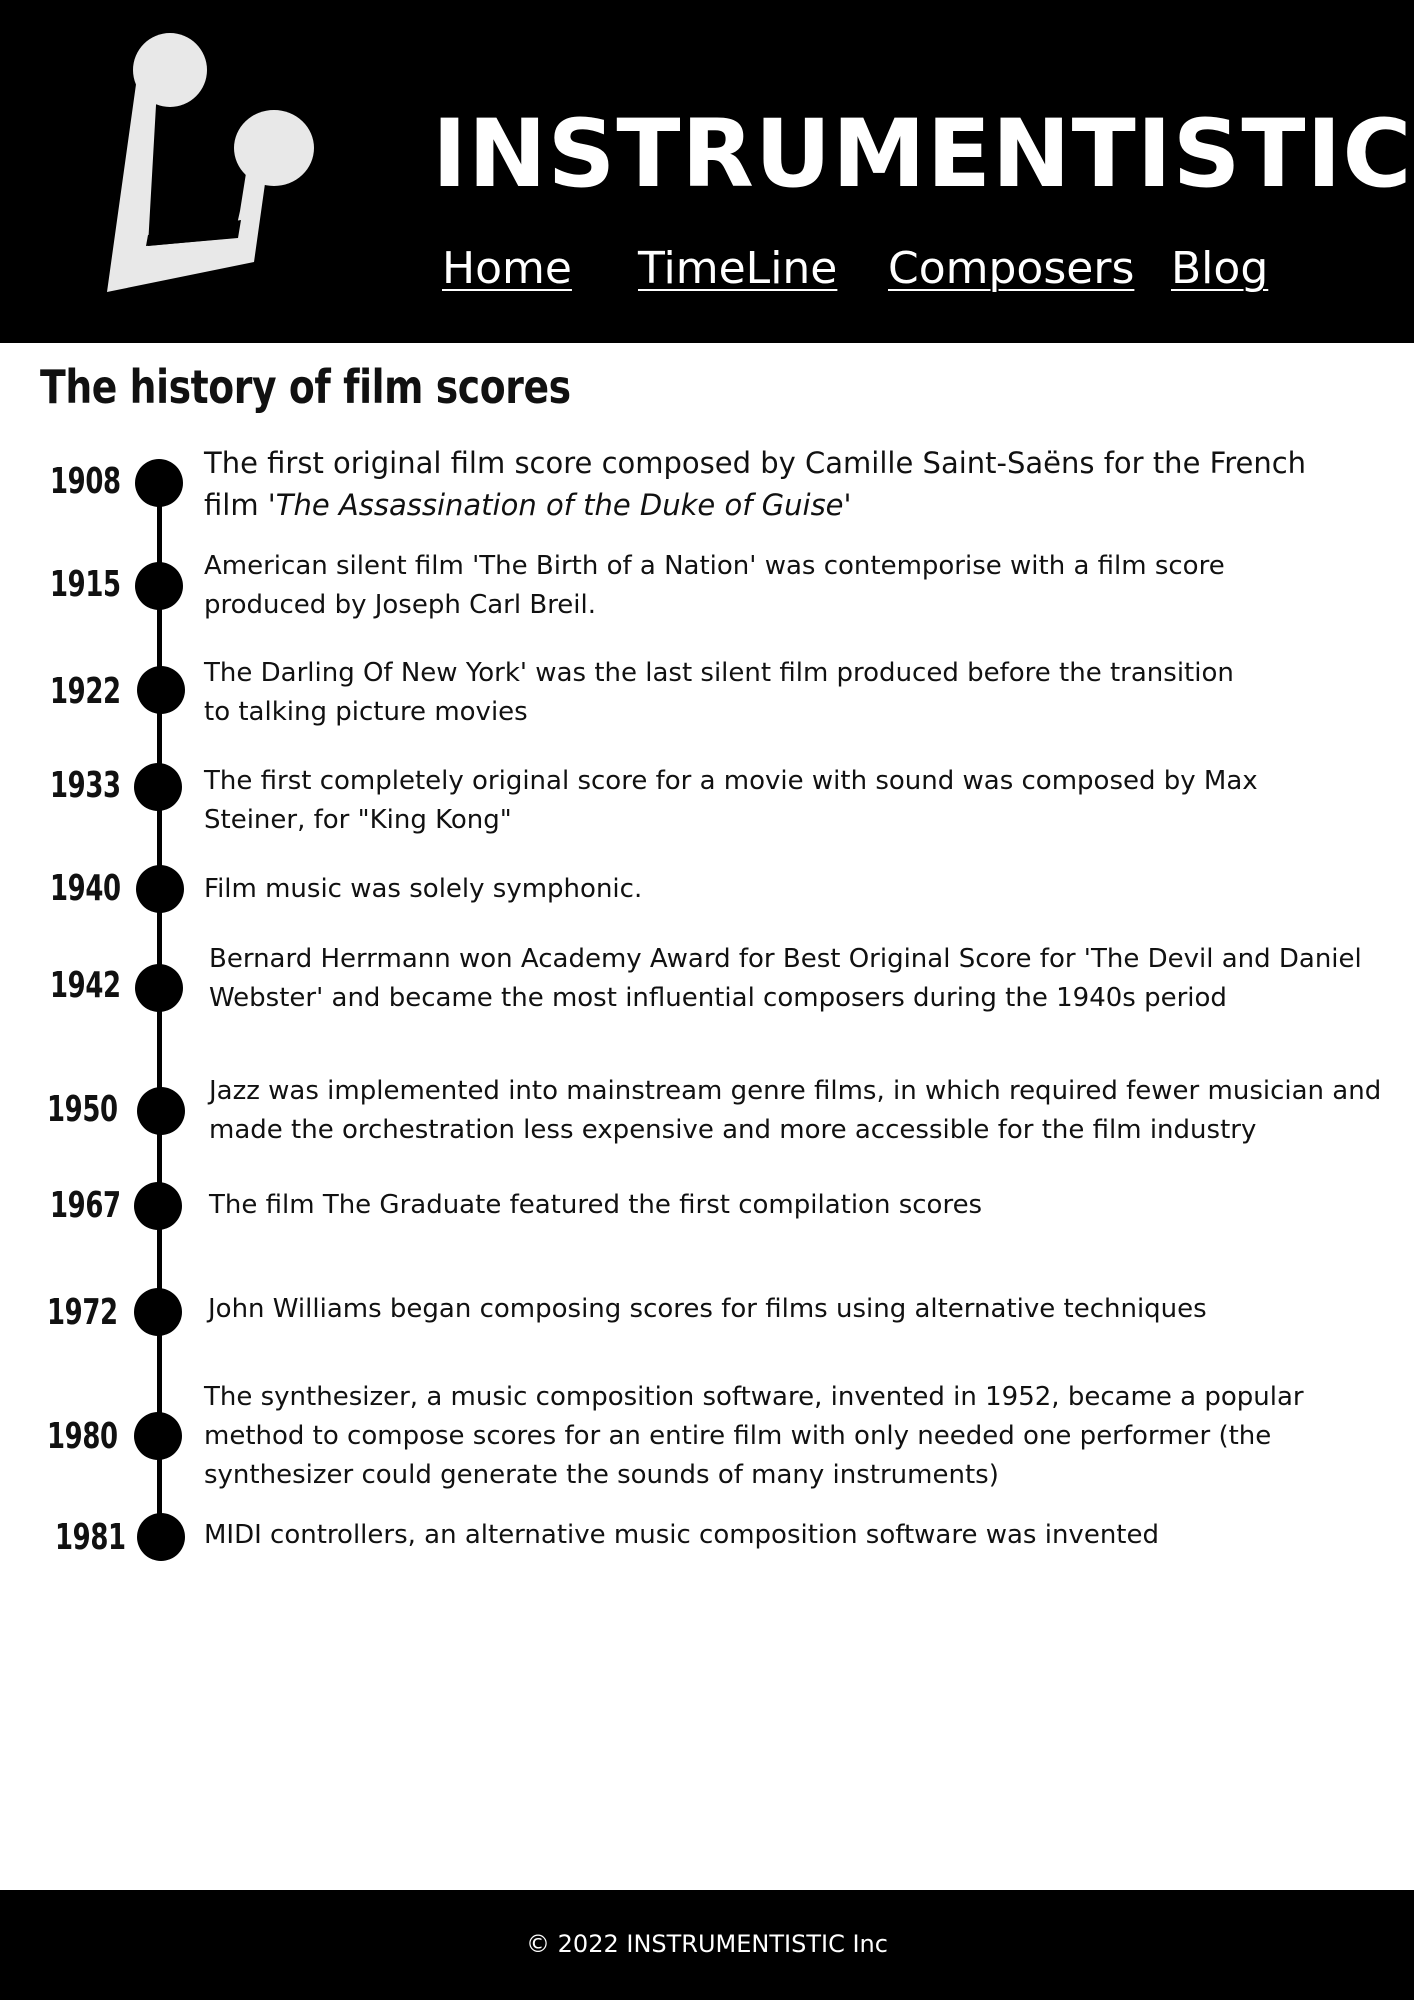 This screenshot has width=1414, height=2000. Describe the element at coordinates (90, 1537) in the screenshot. I see `timeline-year: 1981` at that location.